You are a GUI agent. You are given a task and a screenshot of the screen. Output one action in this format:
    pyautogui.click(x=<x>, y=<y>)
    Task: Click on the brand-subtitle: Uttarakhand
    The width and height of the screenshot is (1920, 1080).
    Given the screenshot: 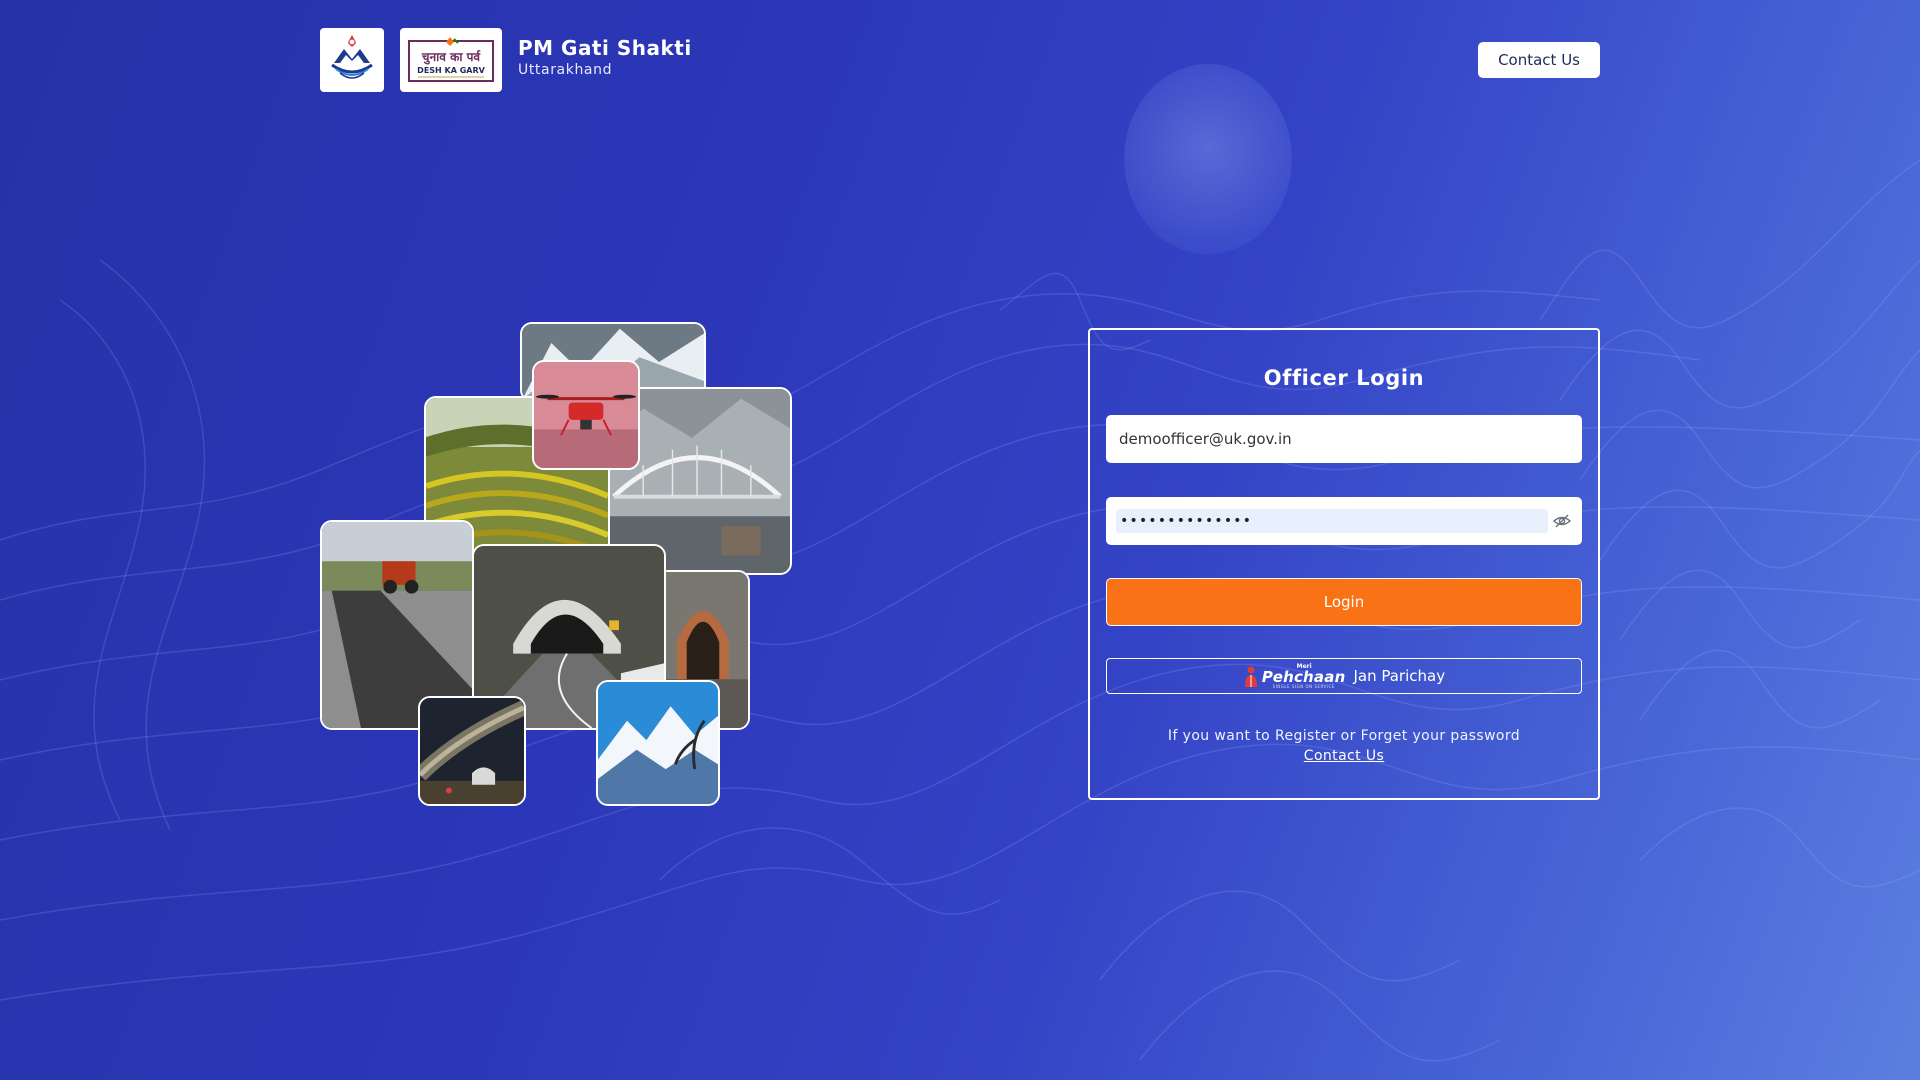 What is the action you would take?
    pyautogui.click(x=565, y=70)
    